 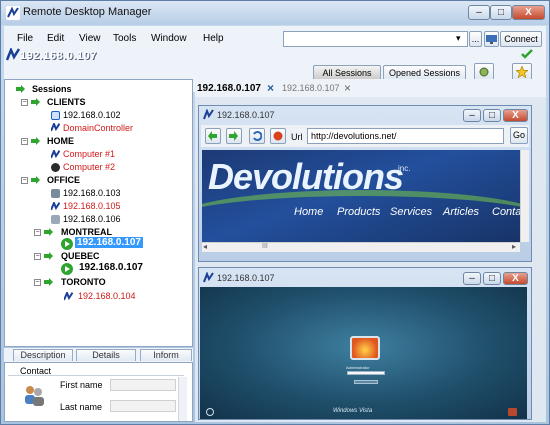 I want to click on nav-products: Products, so click(x=358, y=212).